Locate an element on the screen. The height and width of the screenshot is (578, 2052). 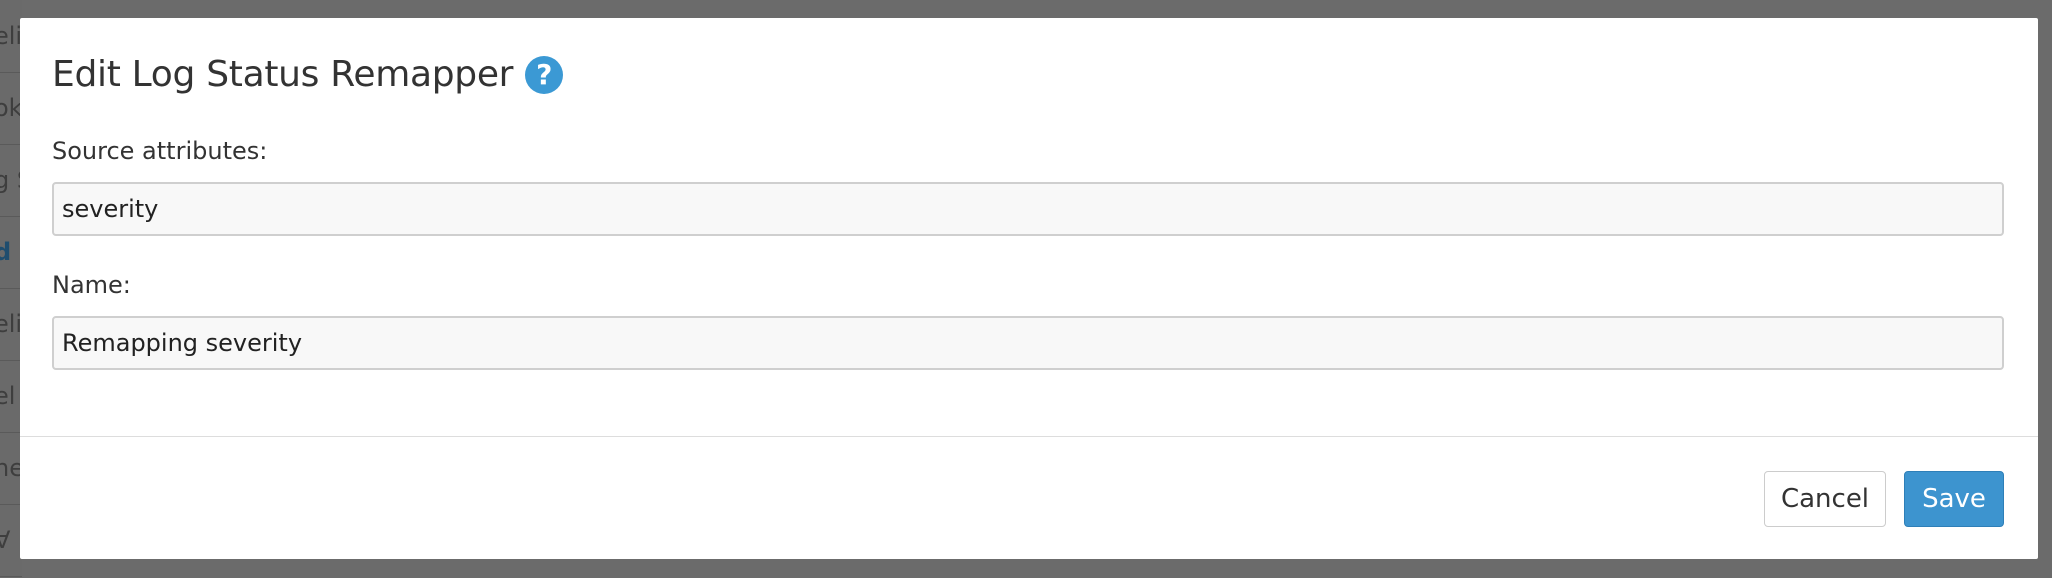
help-icon: ? is located at coordinates (544, 74).